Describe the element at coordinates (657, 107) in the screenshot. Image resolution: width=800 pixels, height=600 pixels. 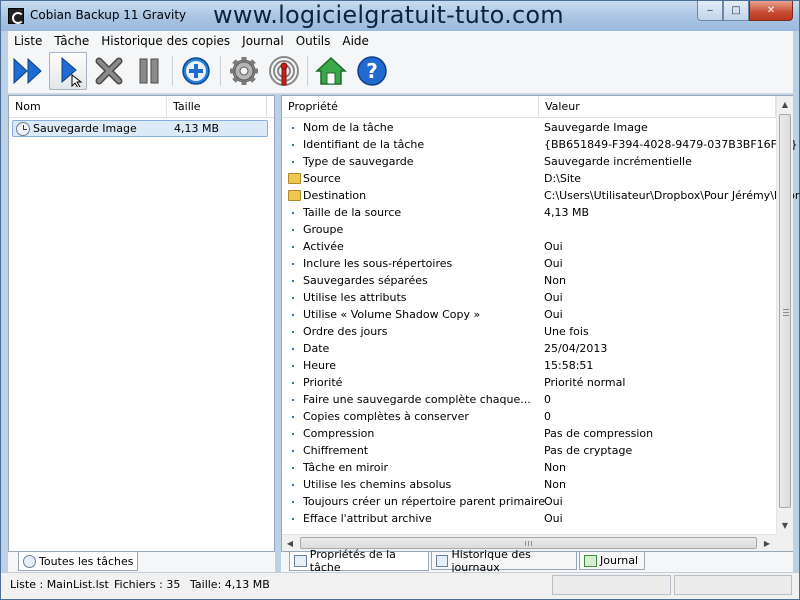
I see `column-valeur: Valeur` at that location.